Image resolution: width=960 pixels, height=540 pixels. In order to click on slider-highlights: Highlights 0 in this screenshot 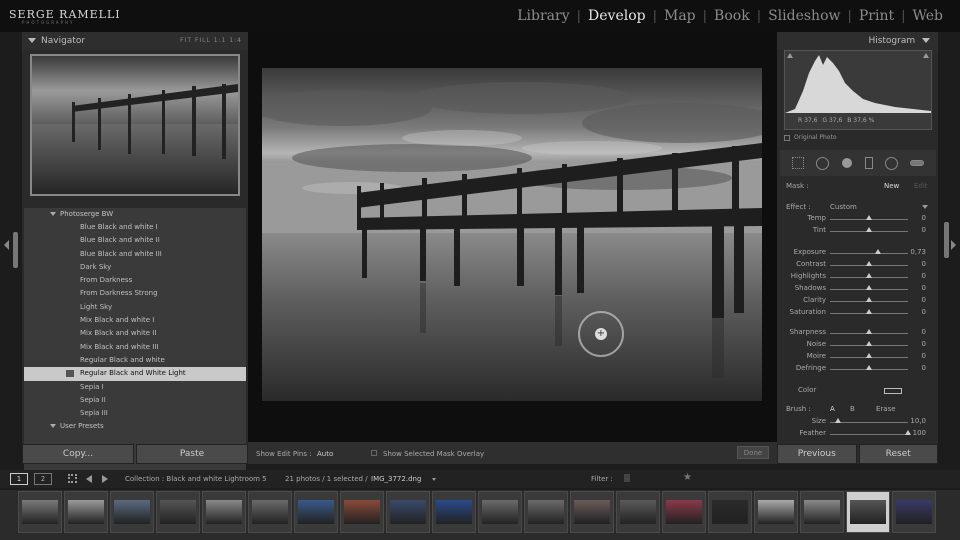, I will do `click(858, 277)`.